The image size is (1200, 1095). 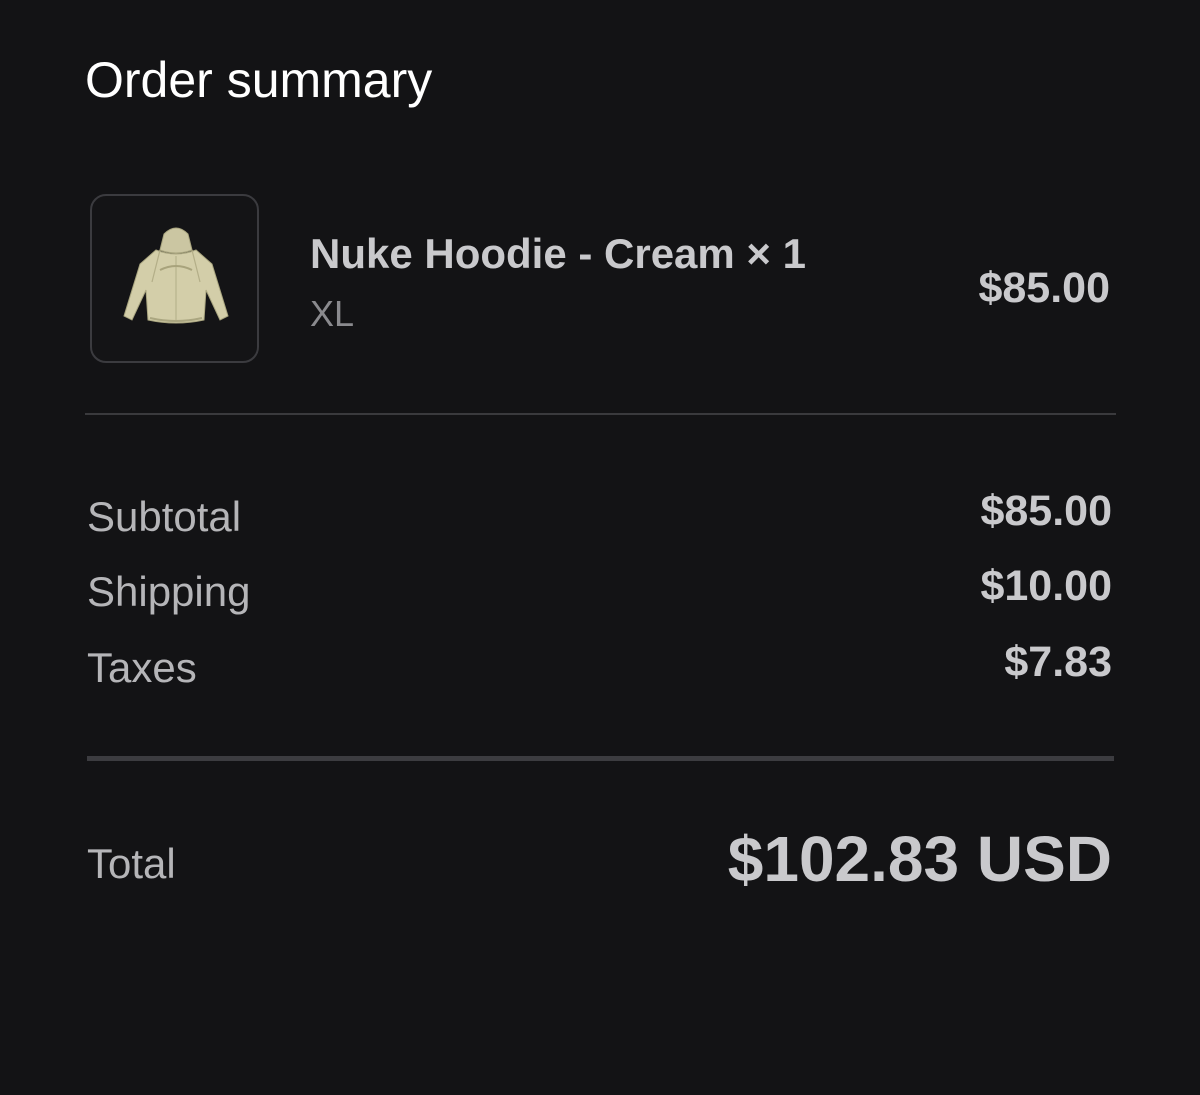 What do you see at coordinates (1058, 662) in the screenshot?
I see `taxes-value: $7.83` at bounding box center [1058, 662].